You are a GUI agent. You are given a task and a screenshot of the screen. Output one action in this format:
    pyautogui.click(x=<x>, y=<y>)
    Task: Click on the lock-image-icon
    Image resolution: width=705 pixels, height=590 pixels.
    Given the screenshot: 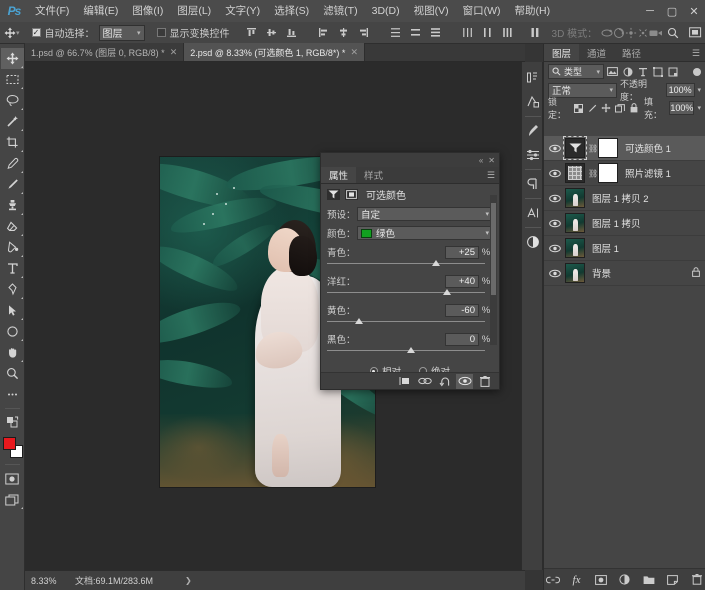 What is the action you would take?
    pyautogui.click(x=592, y=108)
    